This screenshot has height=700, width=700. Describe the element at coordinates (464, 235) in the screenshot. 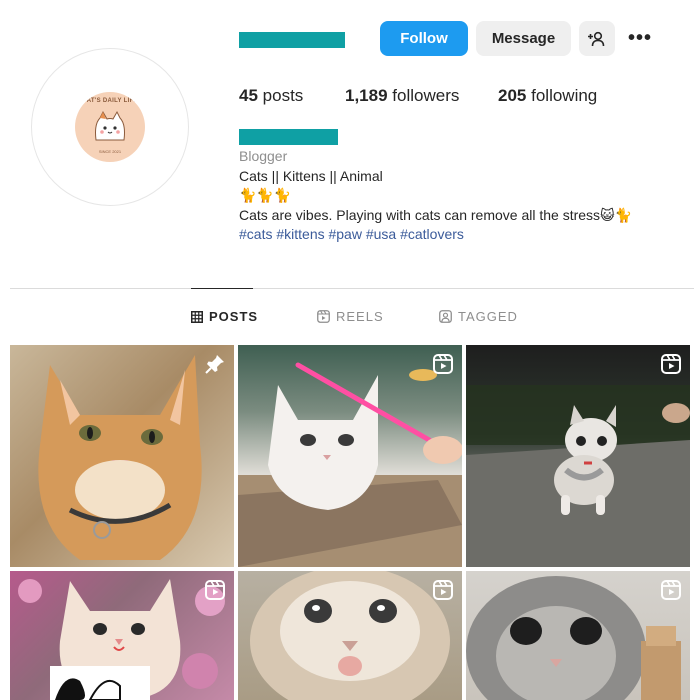

I see `bio-hashtags: #cats #kittens #paw #usa #catlovers` at that location.